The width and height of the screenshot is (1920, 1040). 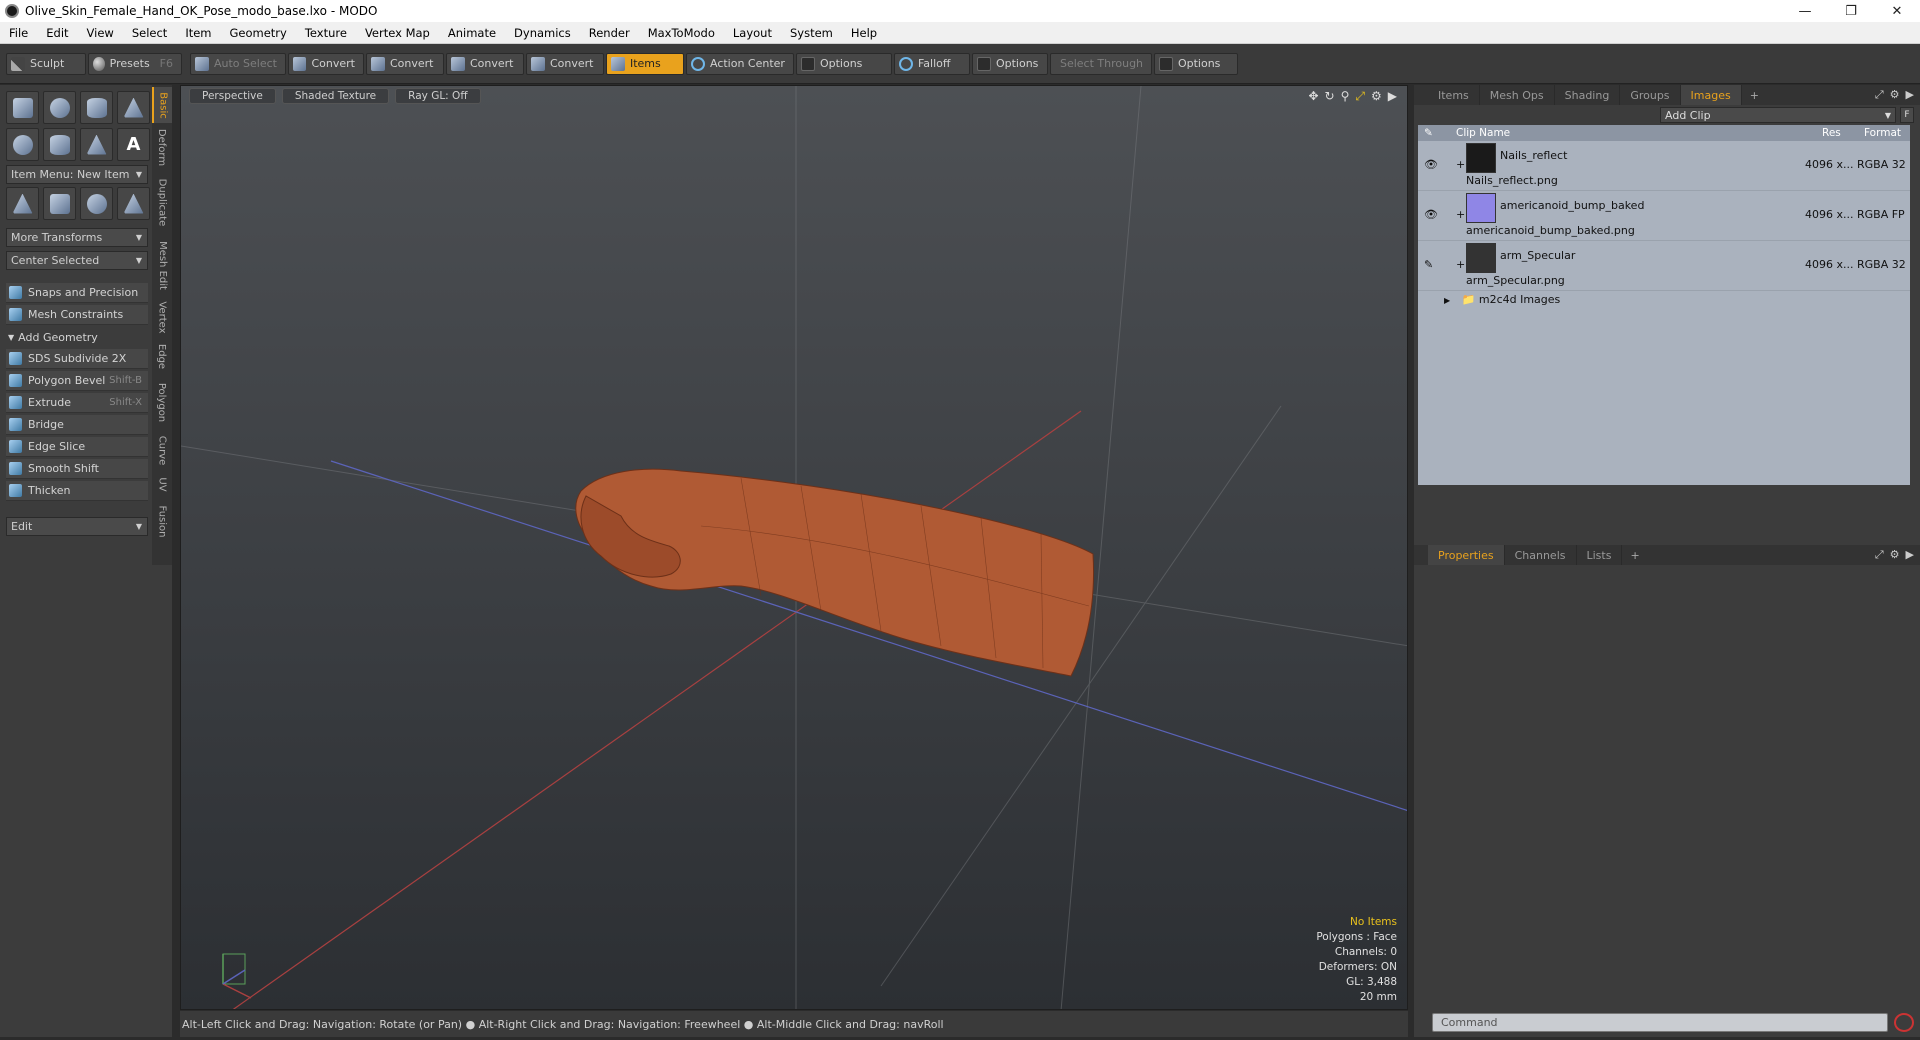 I want to click on menu-animate: Animate, so click(x=472, y=33).